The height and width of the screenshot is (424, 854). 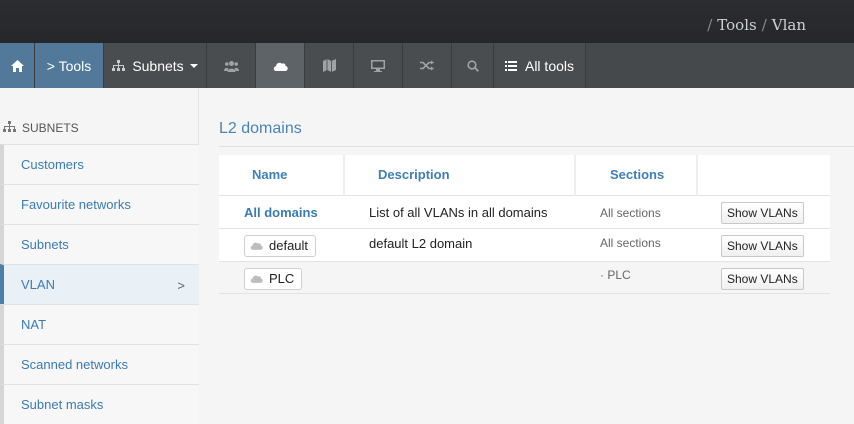 I want to click on cell-sections: · PLC, so click(x=636, y=277).